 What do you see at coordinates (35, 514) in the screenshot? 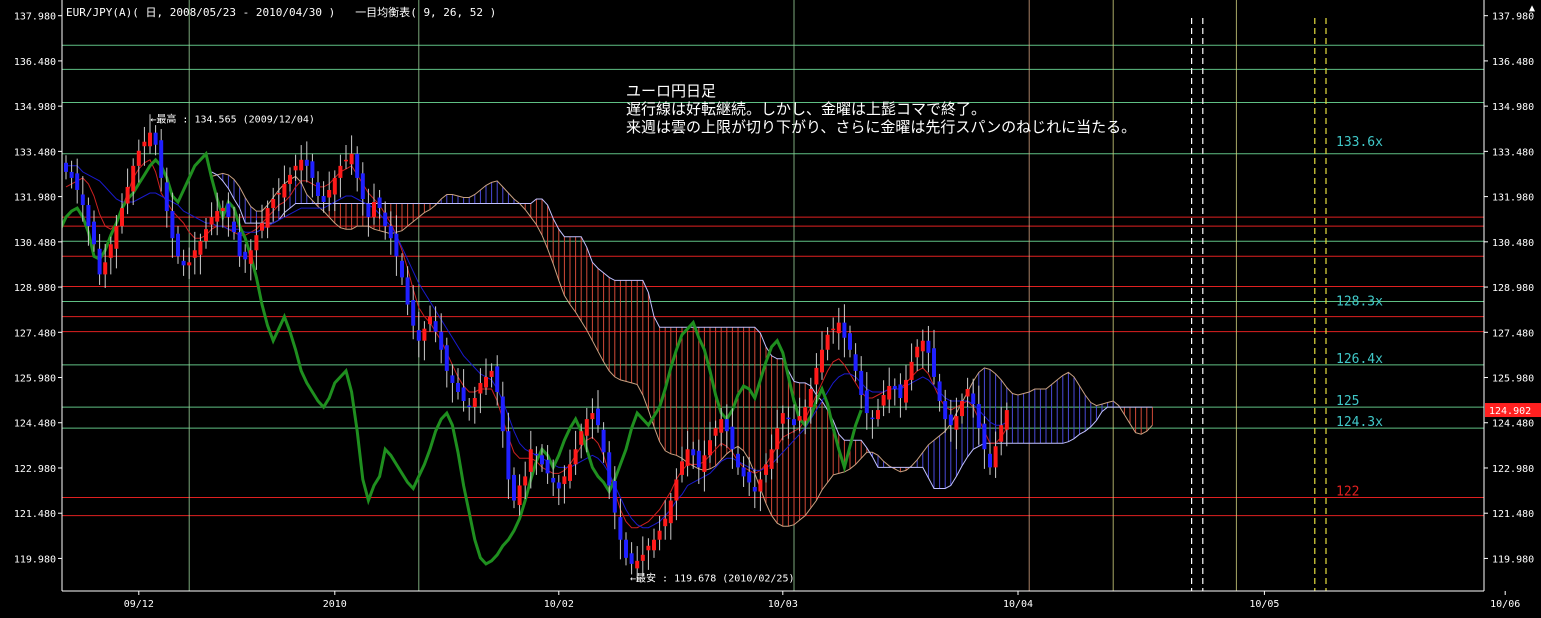
I see `y-tick-label-left: 121.480` at bounding box center [35, 514].